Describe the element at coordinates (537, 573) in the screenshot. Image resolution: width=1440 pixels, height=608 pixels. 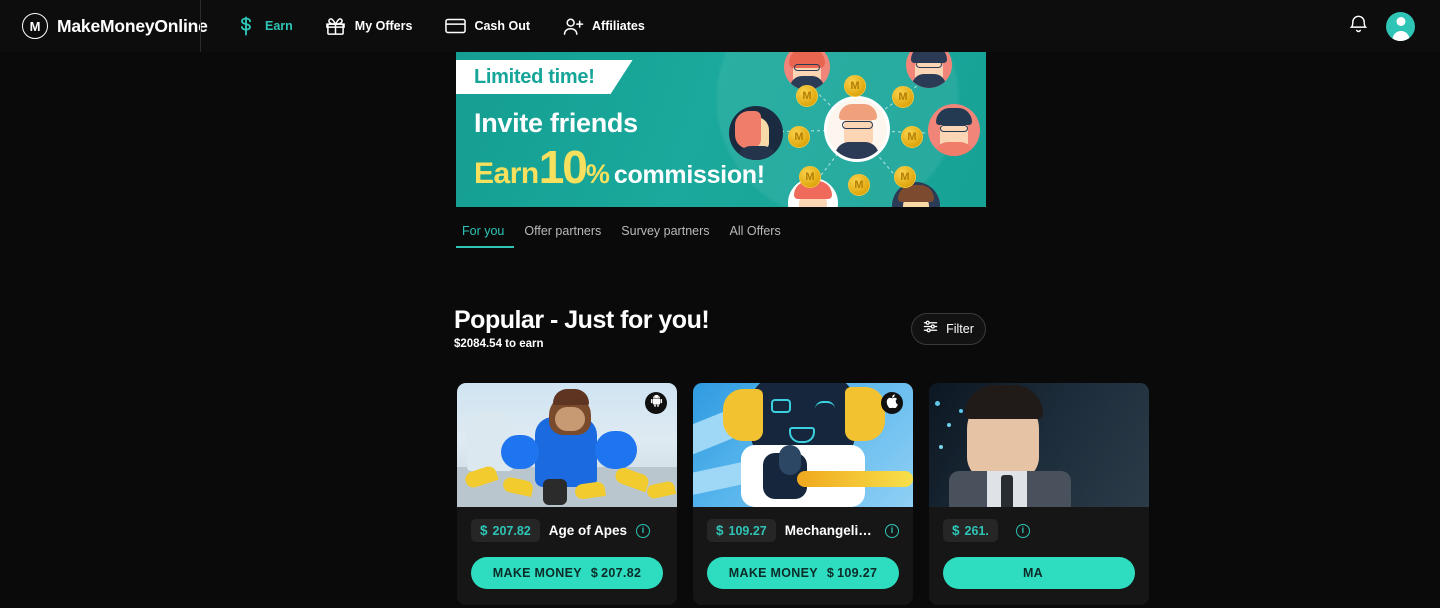
I see `cta-label: MAKE MONEY` at that location.